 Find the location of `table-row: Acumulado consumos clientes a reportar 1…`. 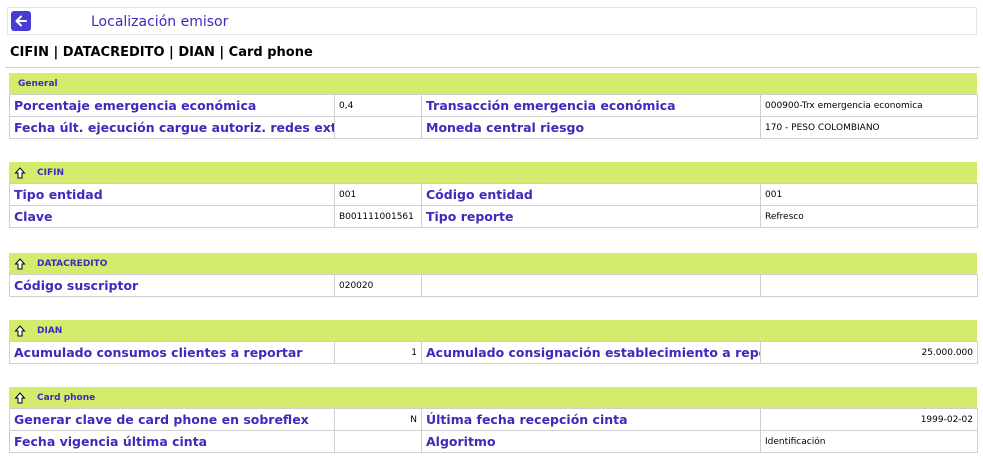

table-row: Acumulado consumos clientes a reportar 1… is located at coordinates (493, 352).